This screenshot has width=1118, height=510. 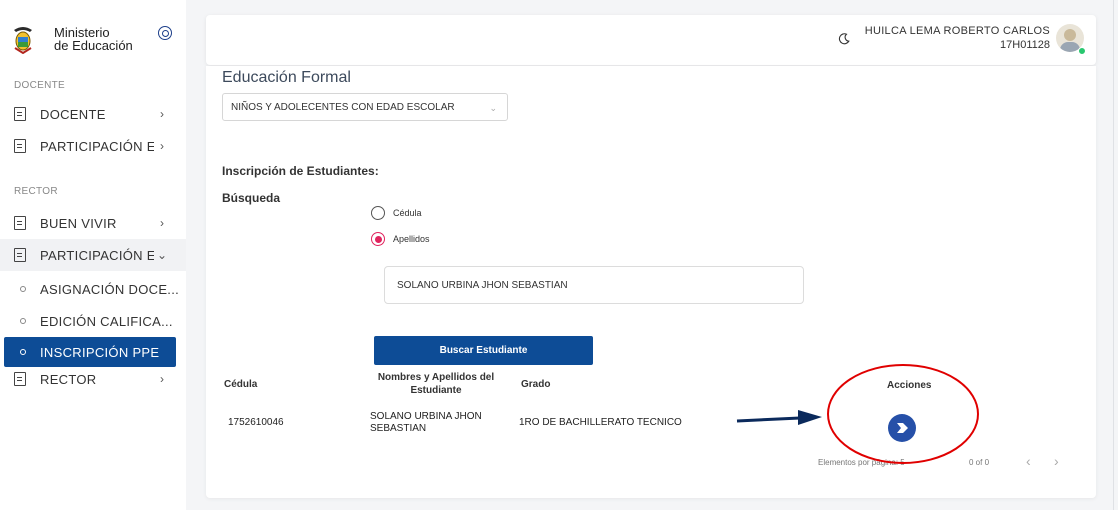 I want to click on enroll-action-button, so click(x=902, y=428).